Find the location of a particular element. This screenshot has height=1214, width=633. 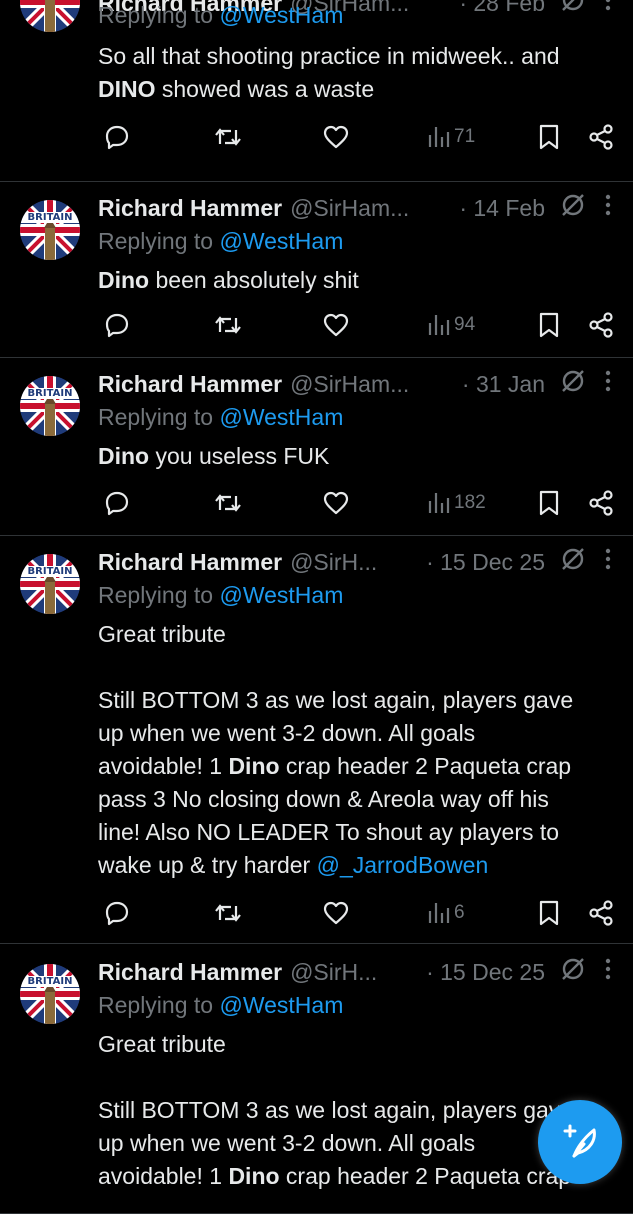

views-count: 182 is located at coordinates (470, 502).